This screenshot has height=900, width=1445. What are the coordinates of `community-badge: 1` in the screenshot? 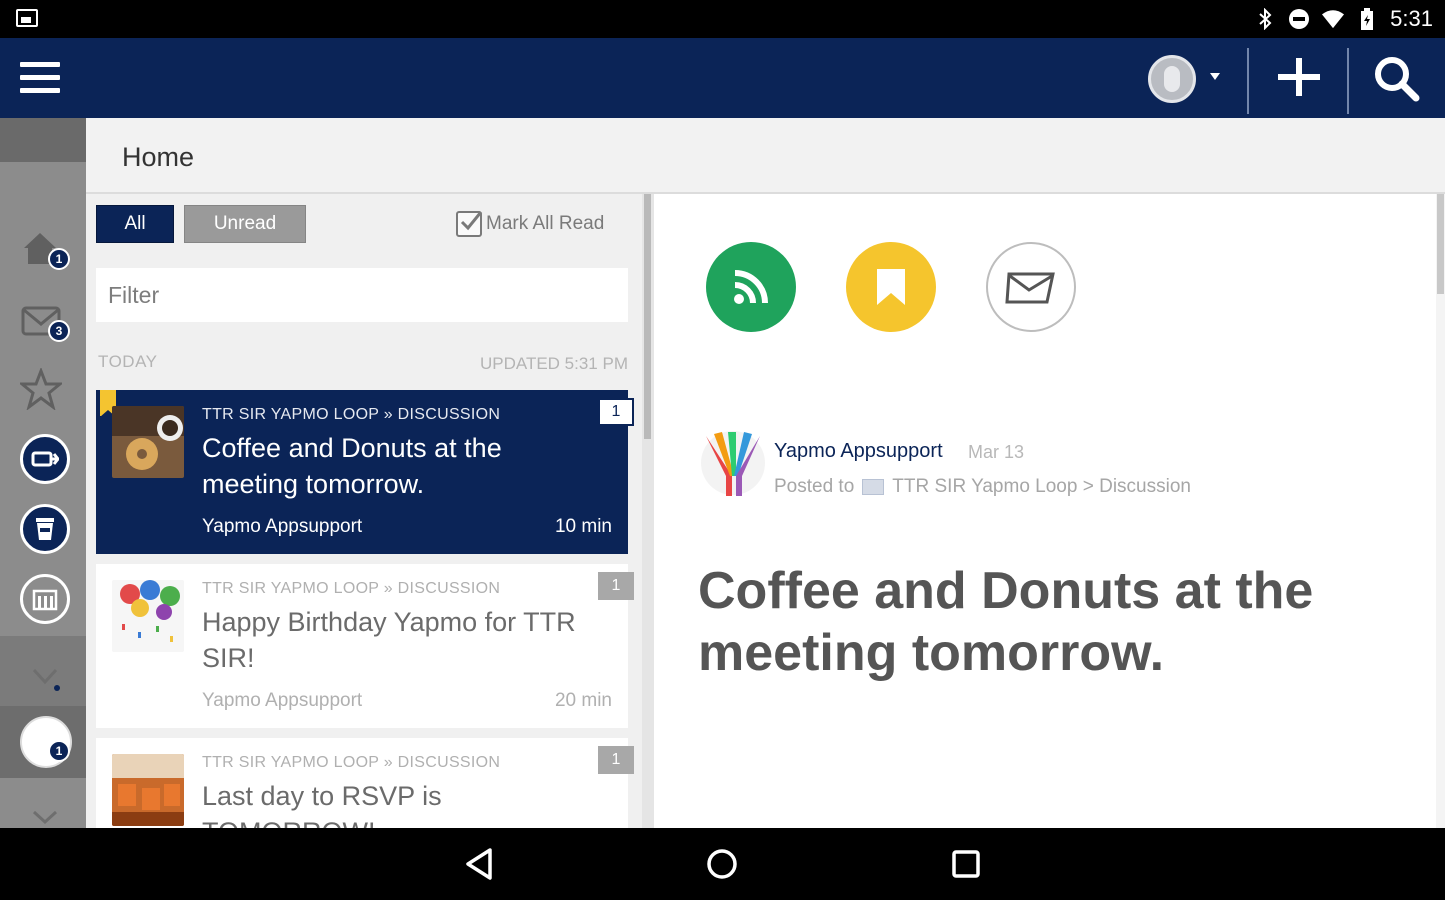 It's located at (59, 751).